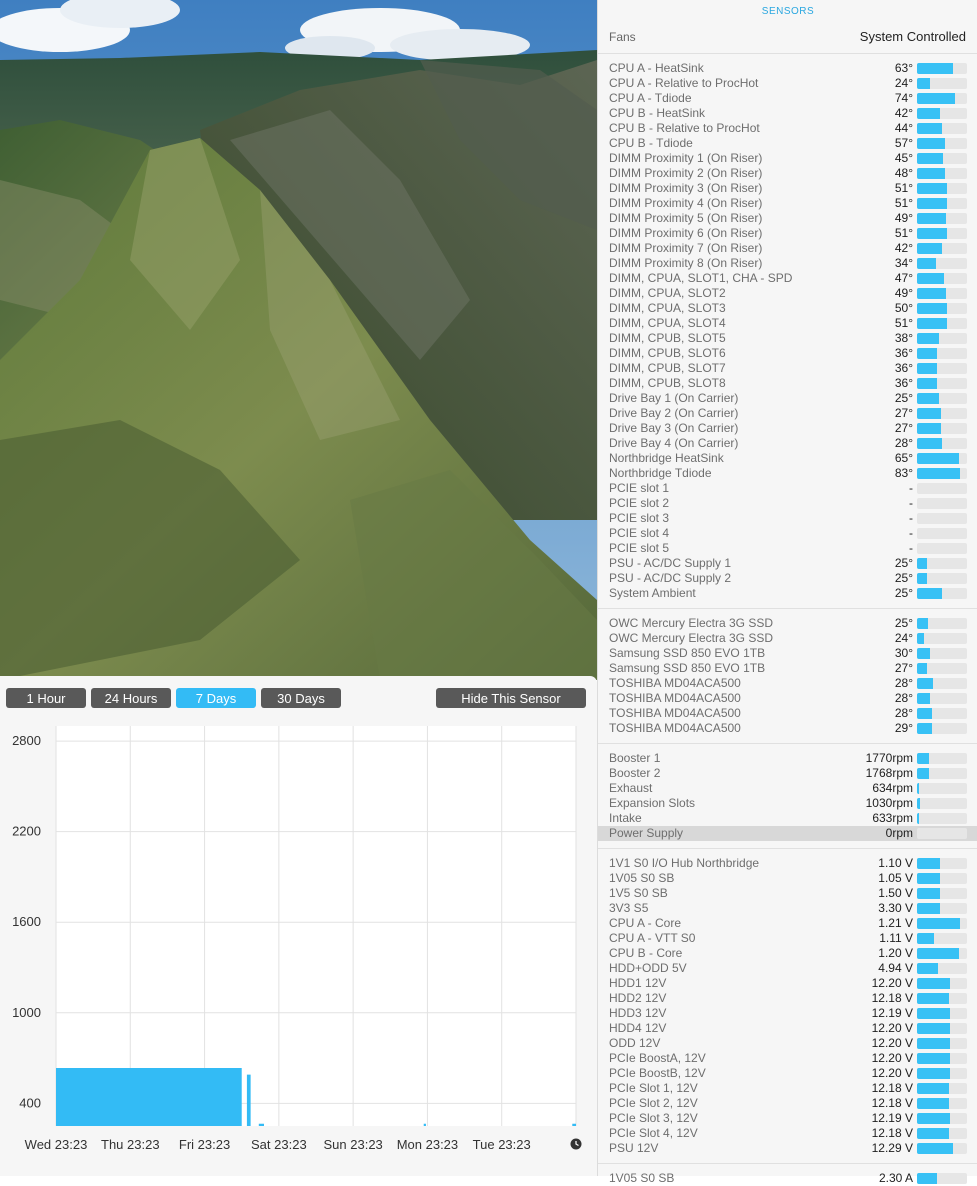  What do you see at coordinates (787, 173) in the screenshot?
I see `sensor-row: DIMM Proximity 2 (On Riser) 48°` at bounding box center [787, 173].